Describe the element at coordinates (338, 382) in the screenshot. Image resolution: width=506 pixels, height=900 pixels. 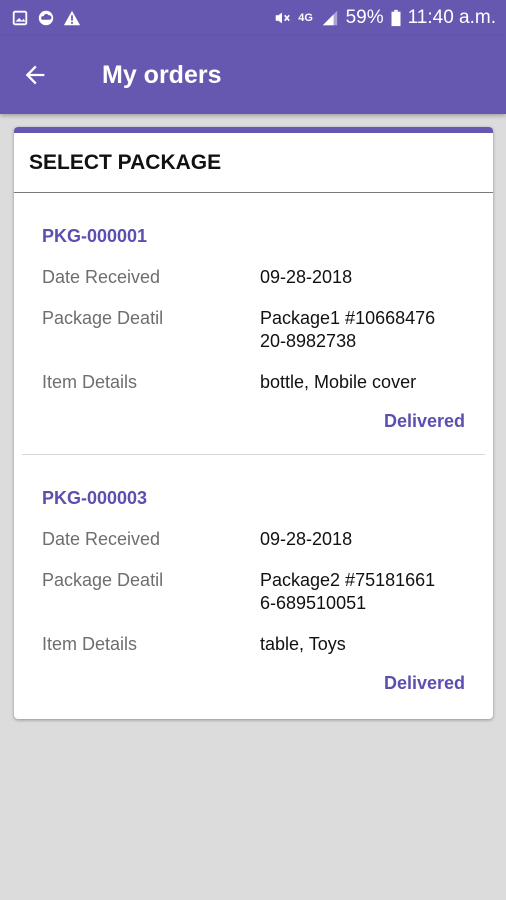
I see `row-value: bottle, Mobile cover` at that location.